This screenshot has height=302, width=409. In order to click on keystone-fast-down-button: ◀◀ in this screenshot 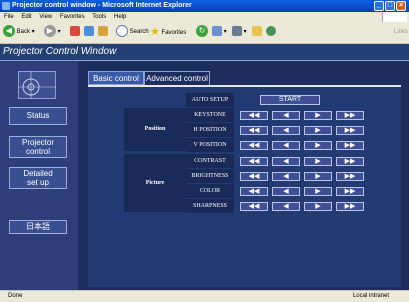, I will do `click(254, 115)`.